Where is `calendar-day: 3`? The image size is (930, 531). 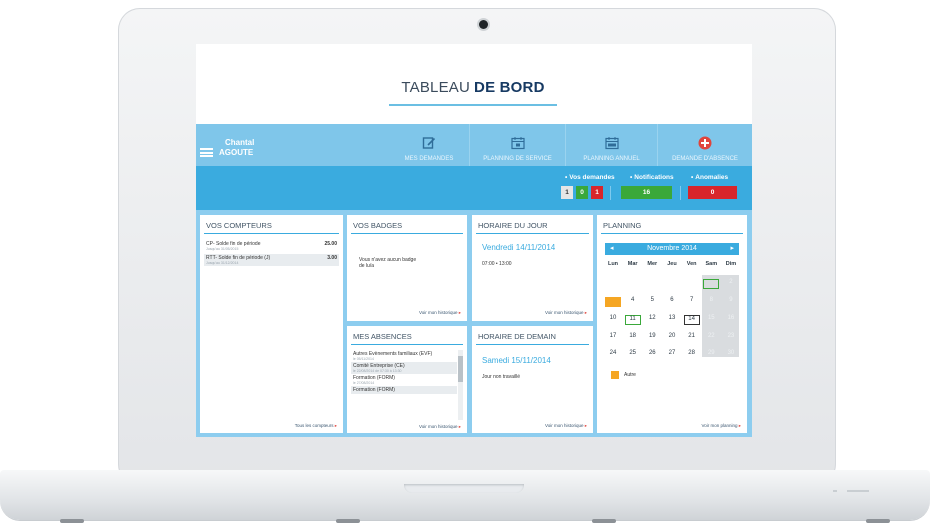
calendar-day: 3 is located at coordinates (613, 302).